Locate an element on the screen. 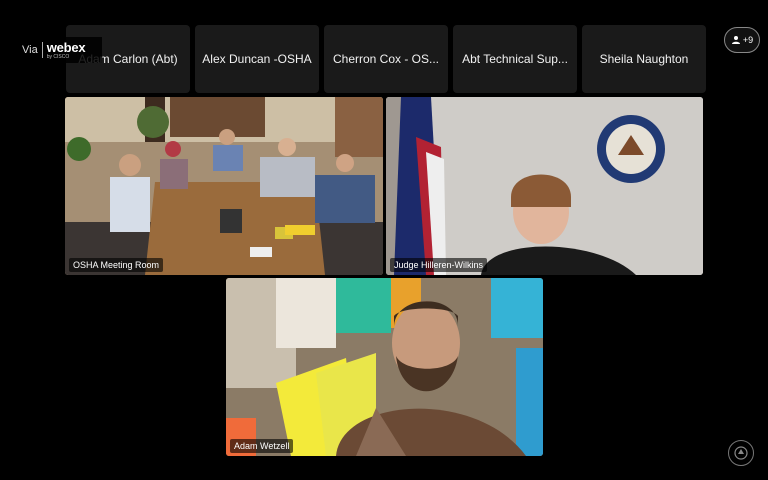 The height and width of the screenshot is (480, 768). participants-counter-button: +9 is located at coordinates (742, 40).